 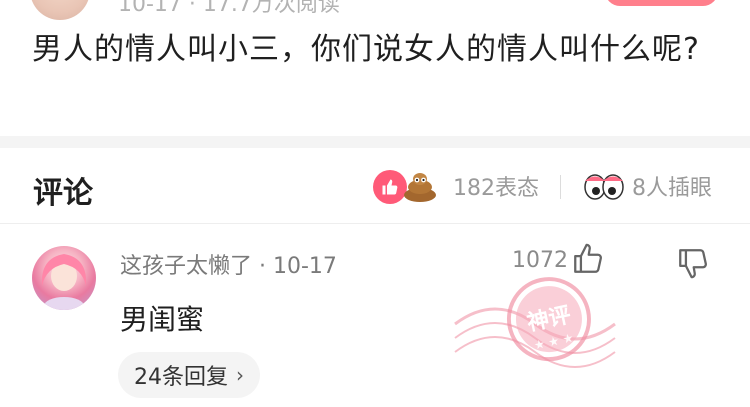 What do you see at coordinates (375, 142) in the screenshot?
I see `section-divider` at bounding box center [375, 142].